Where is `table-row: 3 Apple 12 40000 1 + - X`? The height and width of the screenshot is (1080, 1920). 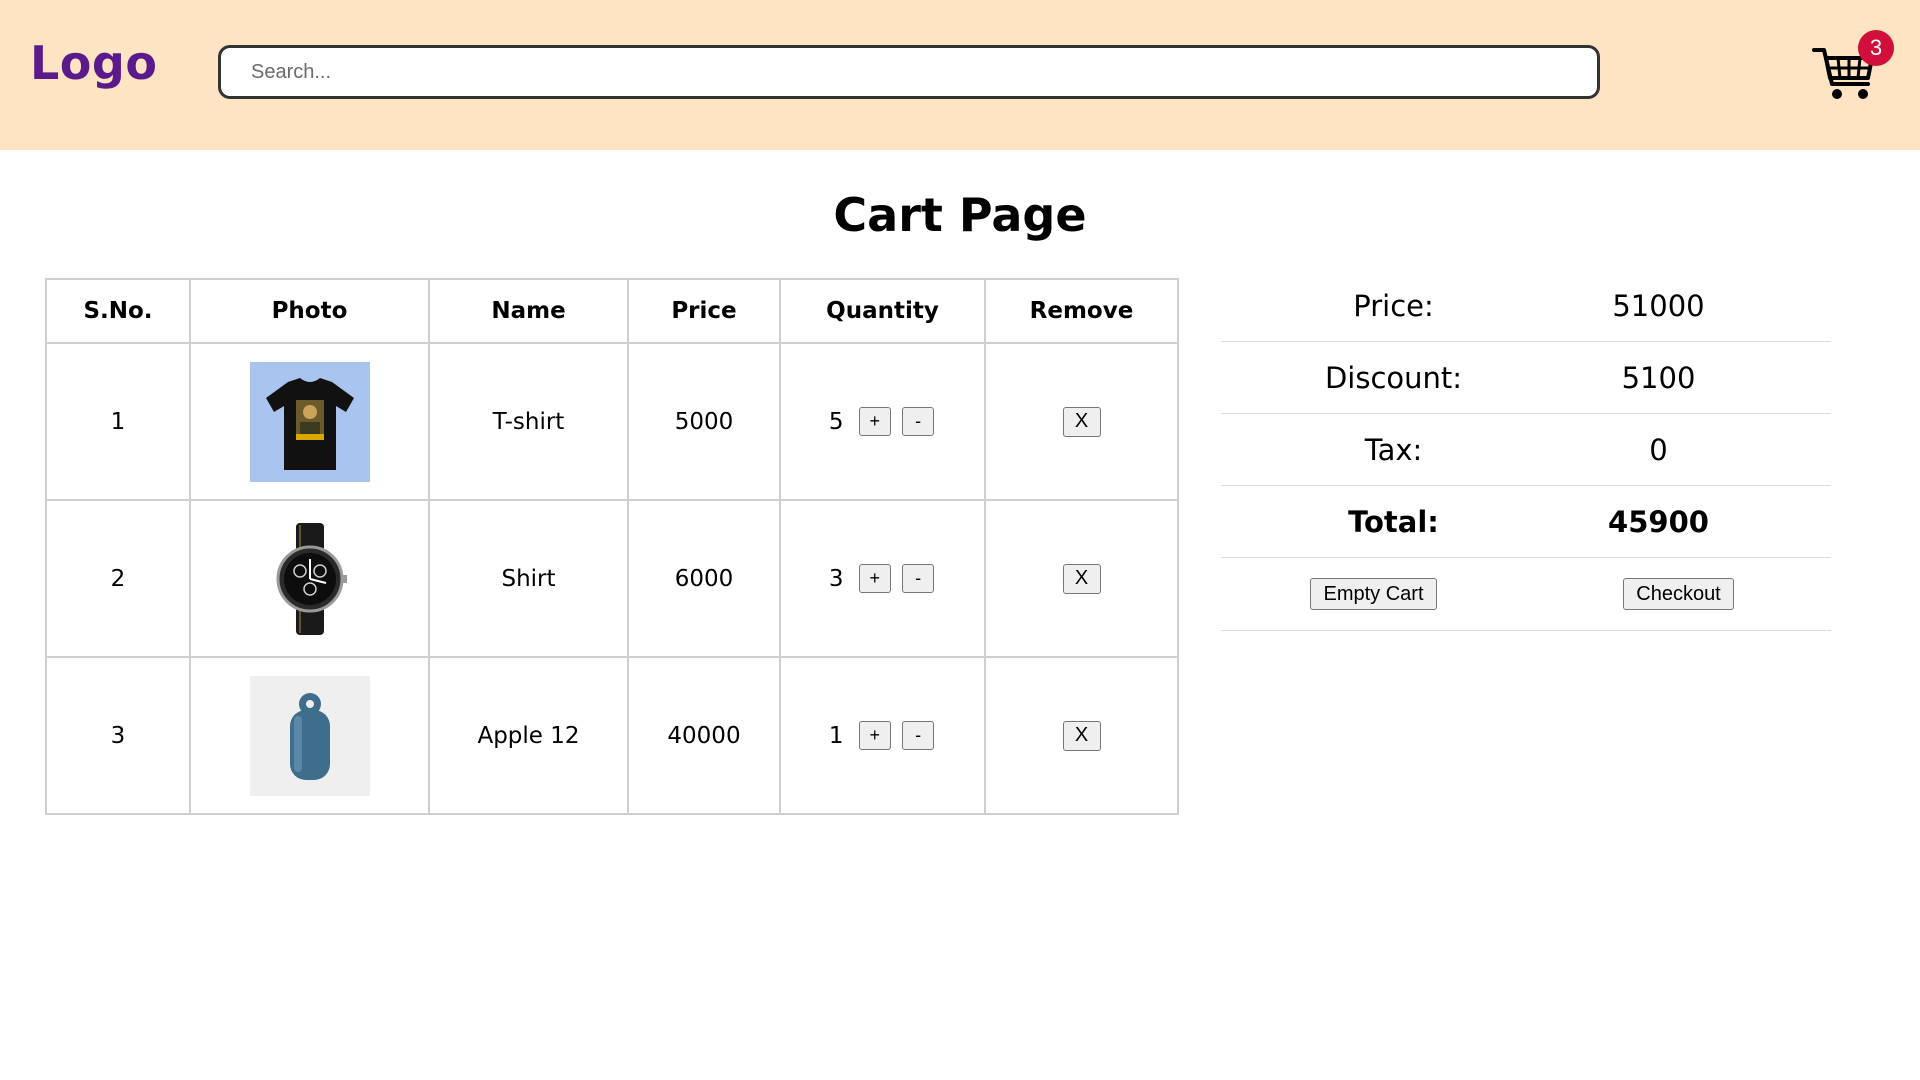
table-row: 3 Apple 12 40000 1 + - X is located at coordinates (612, 735).